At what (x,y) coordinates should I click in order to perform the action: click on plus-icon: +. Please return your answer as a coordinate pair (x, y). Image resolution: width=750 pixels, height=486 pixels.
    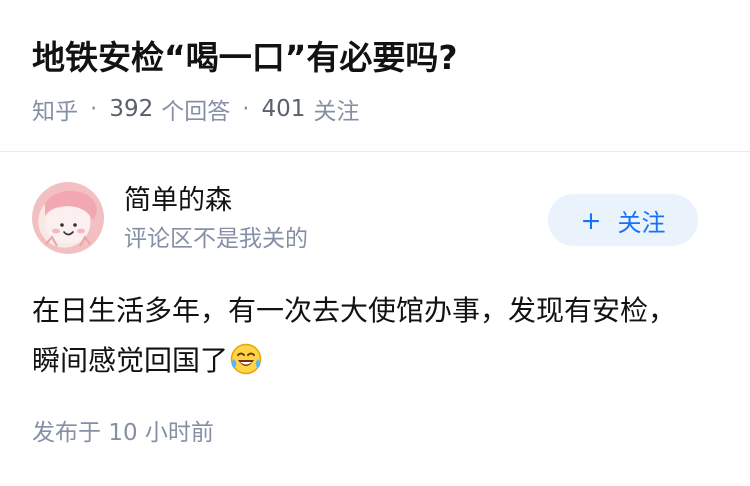
    Looking at the image, I should click on (591, 220).